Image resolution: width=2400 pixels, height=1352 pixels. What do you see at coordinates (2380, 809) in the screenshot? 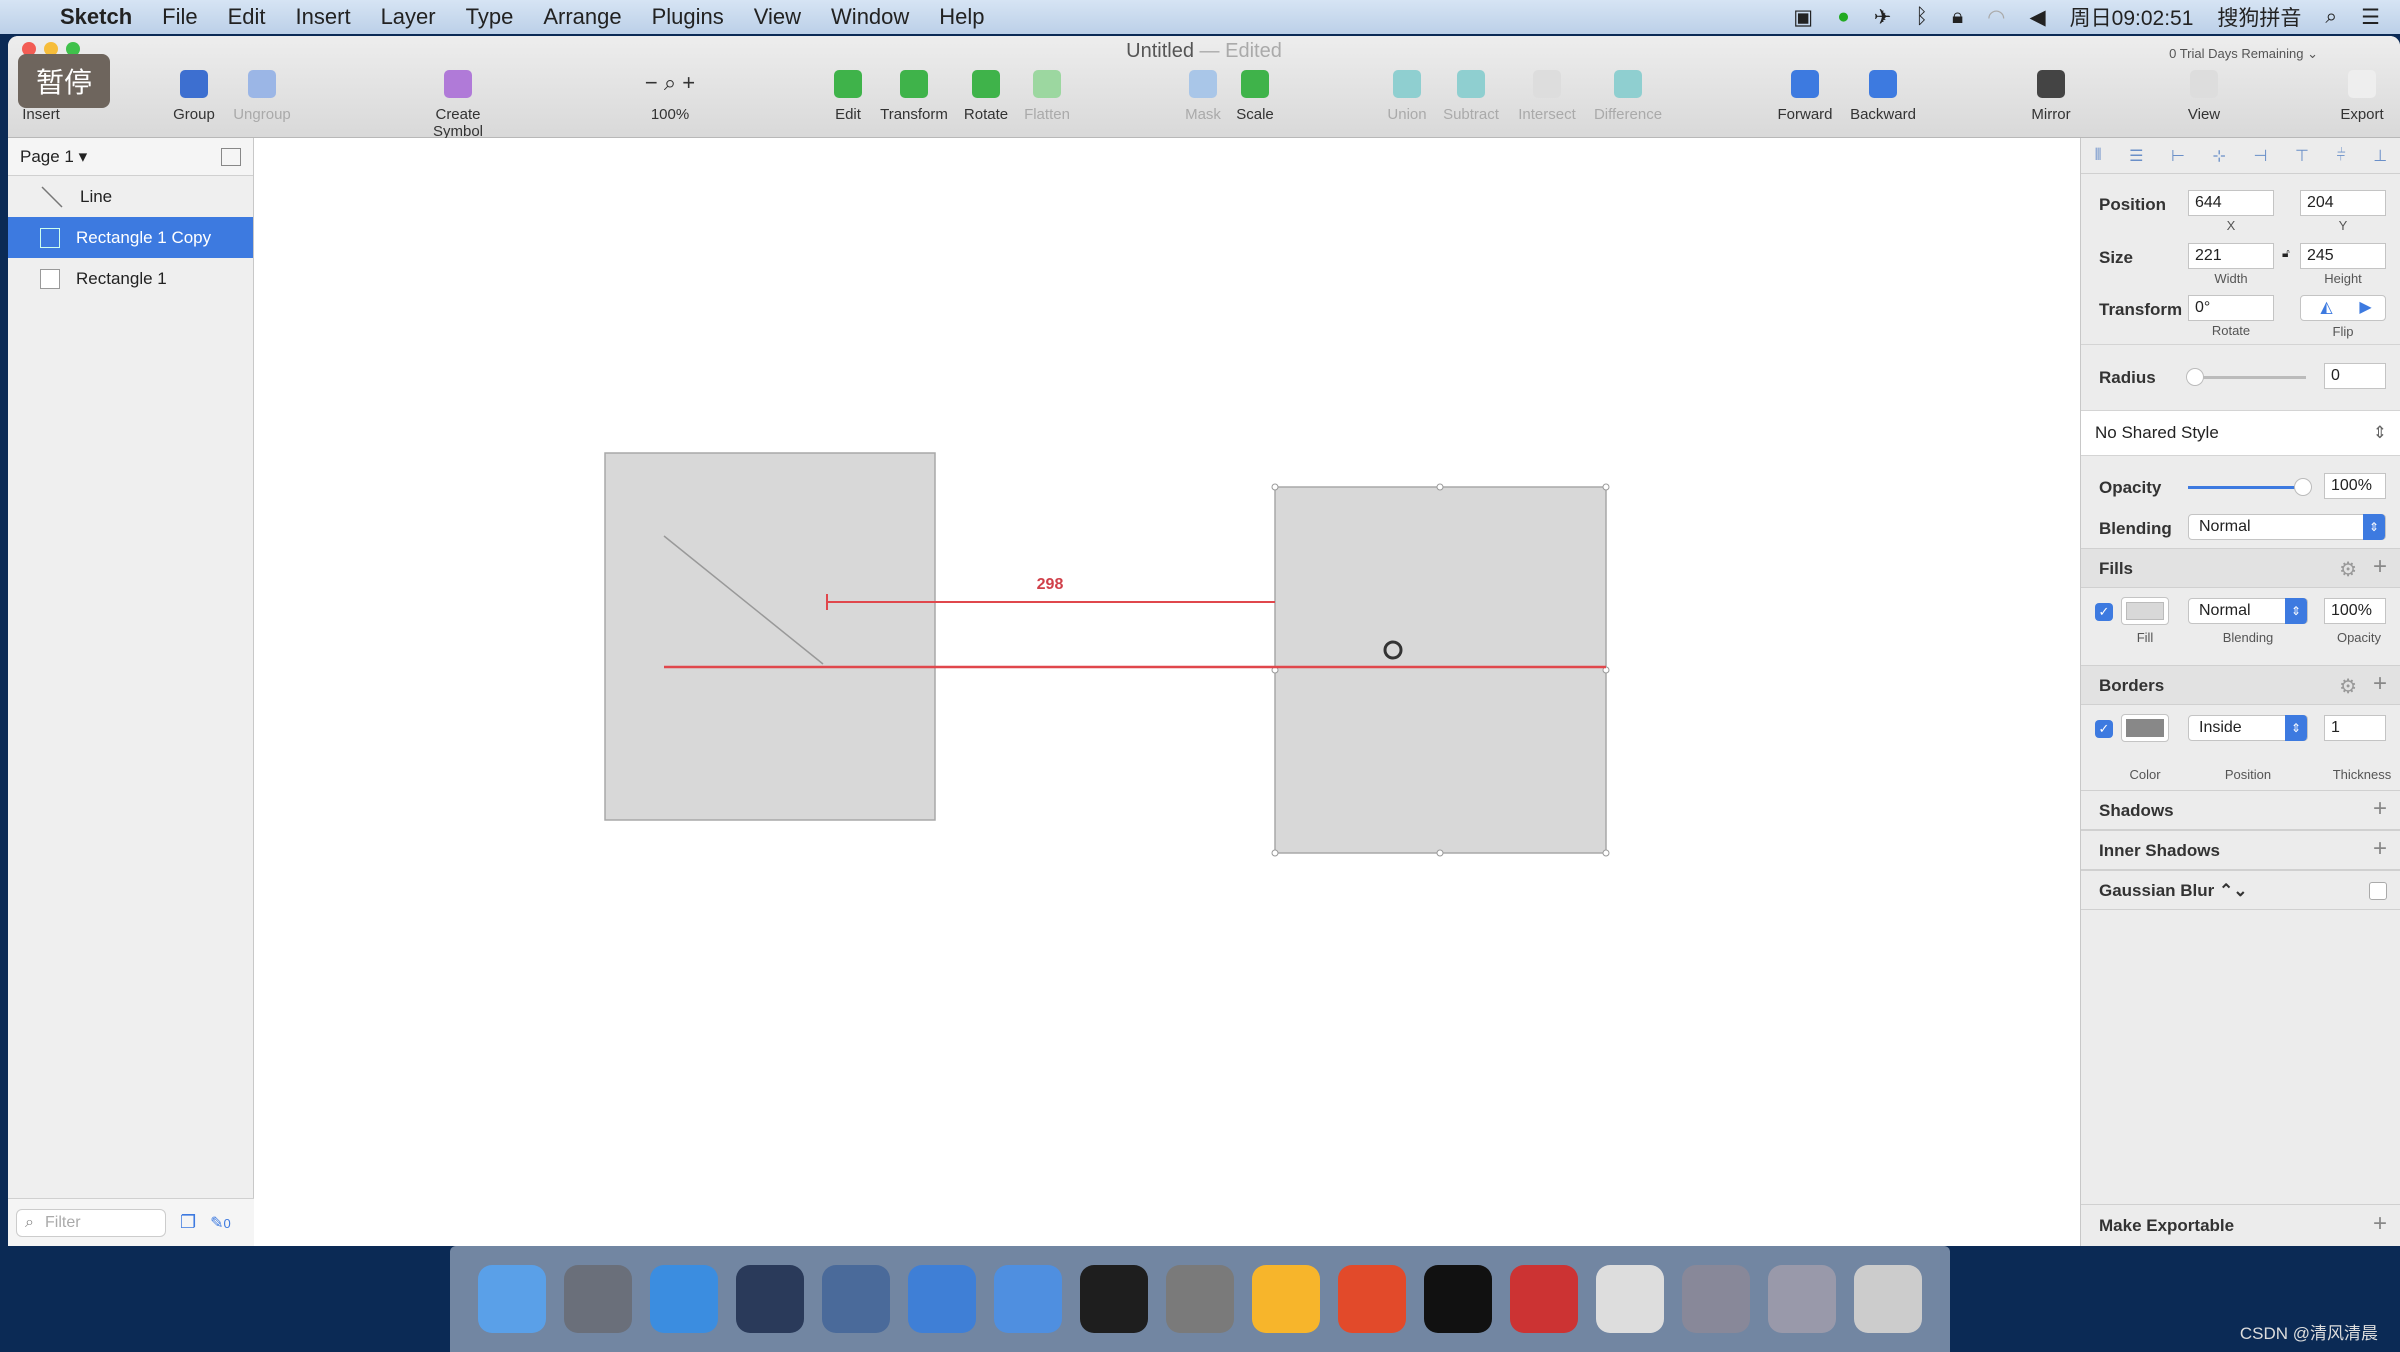
I see `add-shadow-button: +` at bounding box center [2380, 809].